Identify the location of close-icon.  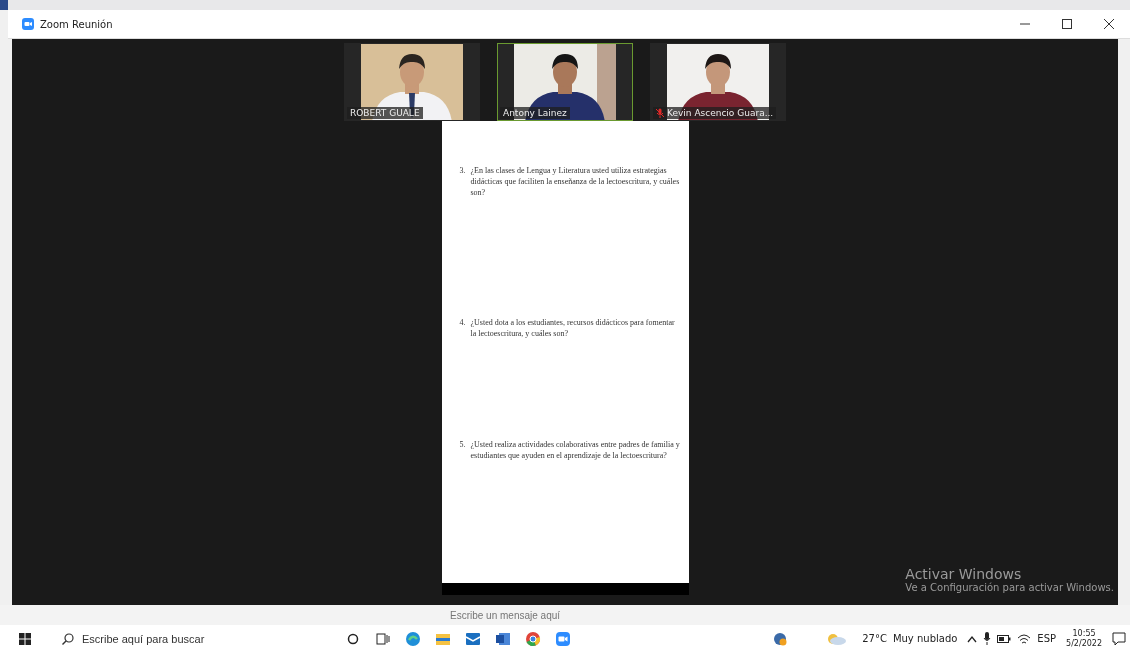
(1109, 24).